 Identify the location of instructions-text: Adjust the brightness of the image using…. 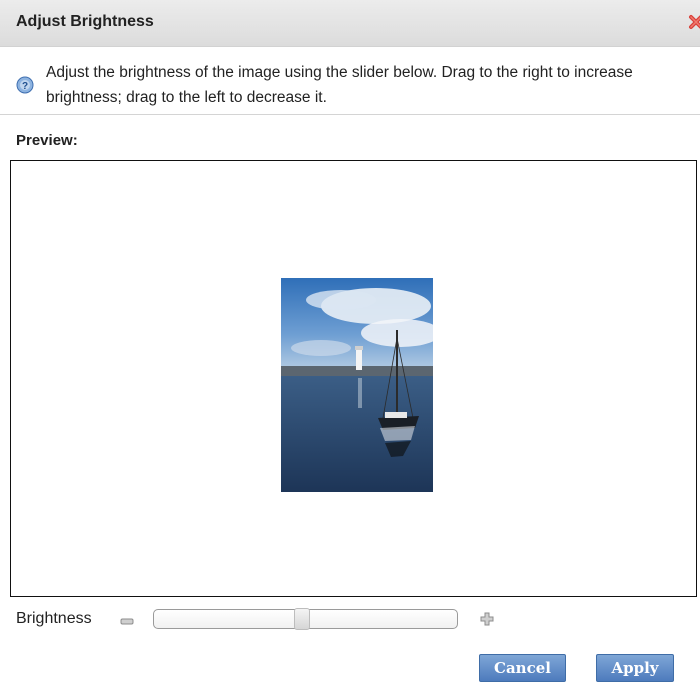
(339, 85).